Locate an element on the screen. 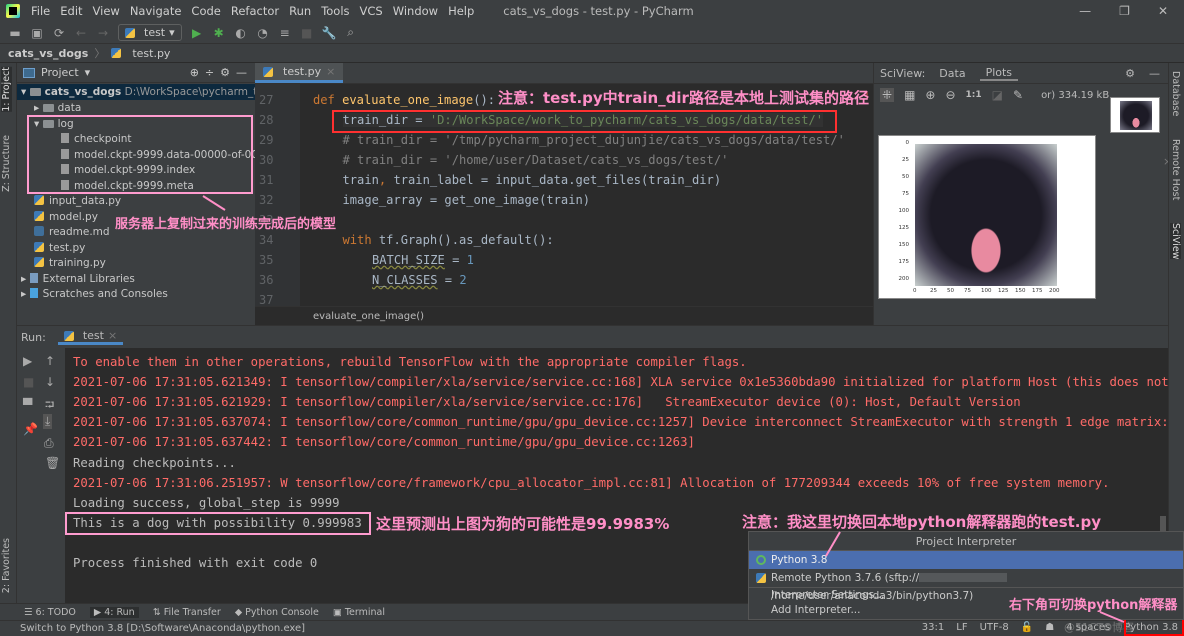 Image resolution: width=1184 pixels, height=636 pixels. arrow-switch is located at coordinates (1112, 617).